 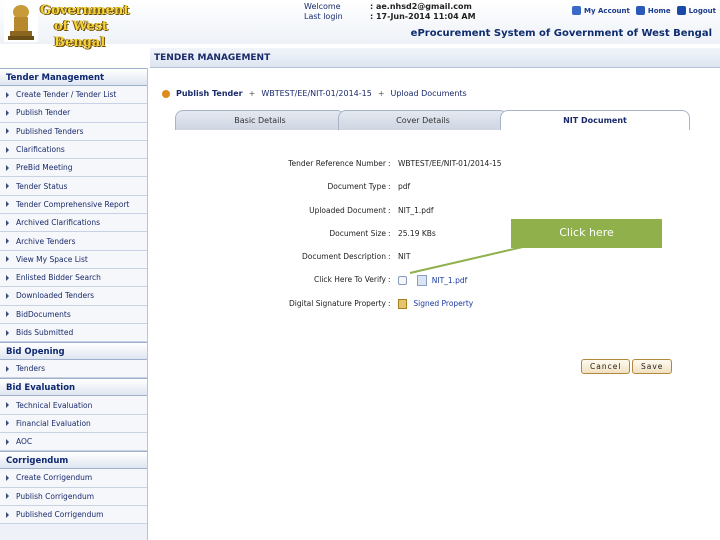 I want to click on sidebar-item-publish-corrigendum: Publish Corrigendum, so click(x=73, y=496).